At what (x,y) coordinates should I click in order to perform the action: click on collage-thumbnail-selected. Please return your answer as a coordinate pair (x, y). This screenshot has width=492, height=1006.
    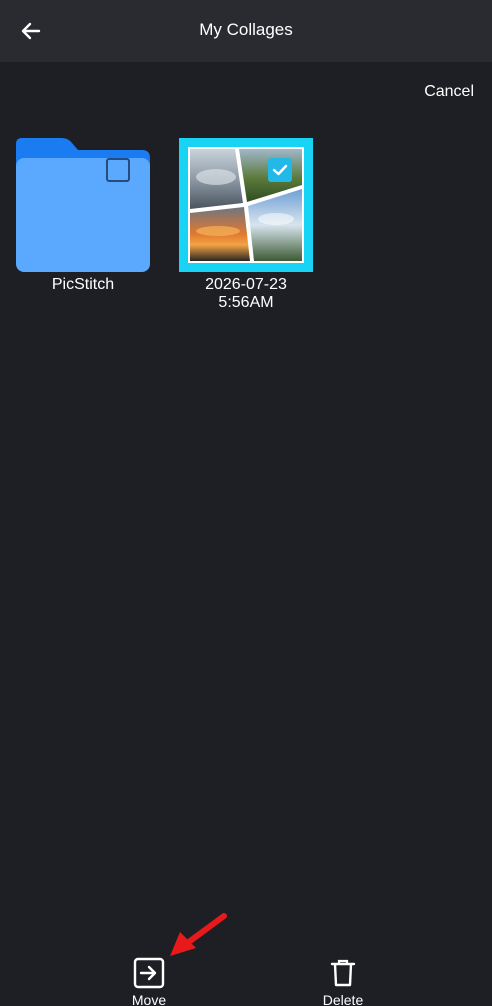
    Looking at the image, I should click on (246, 205).